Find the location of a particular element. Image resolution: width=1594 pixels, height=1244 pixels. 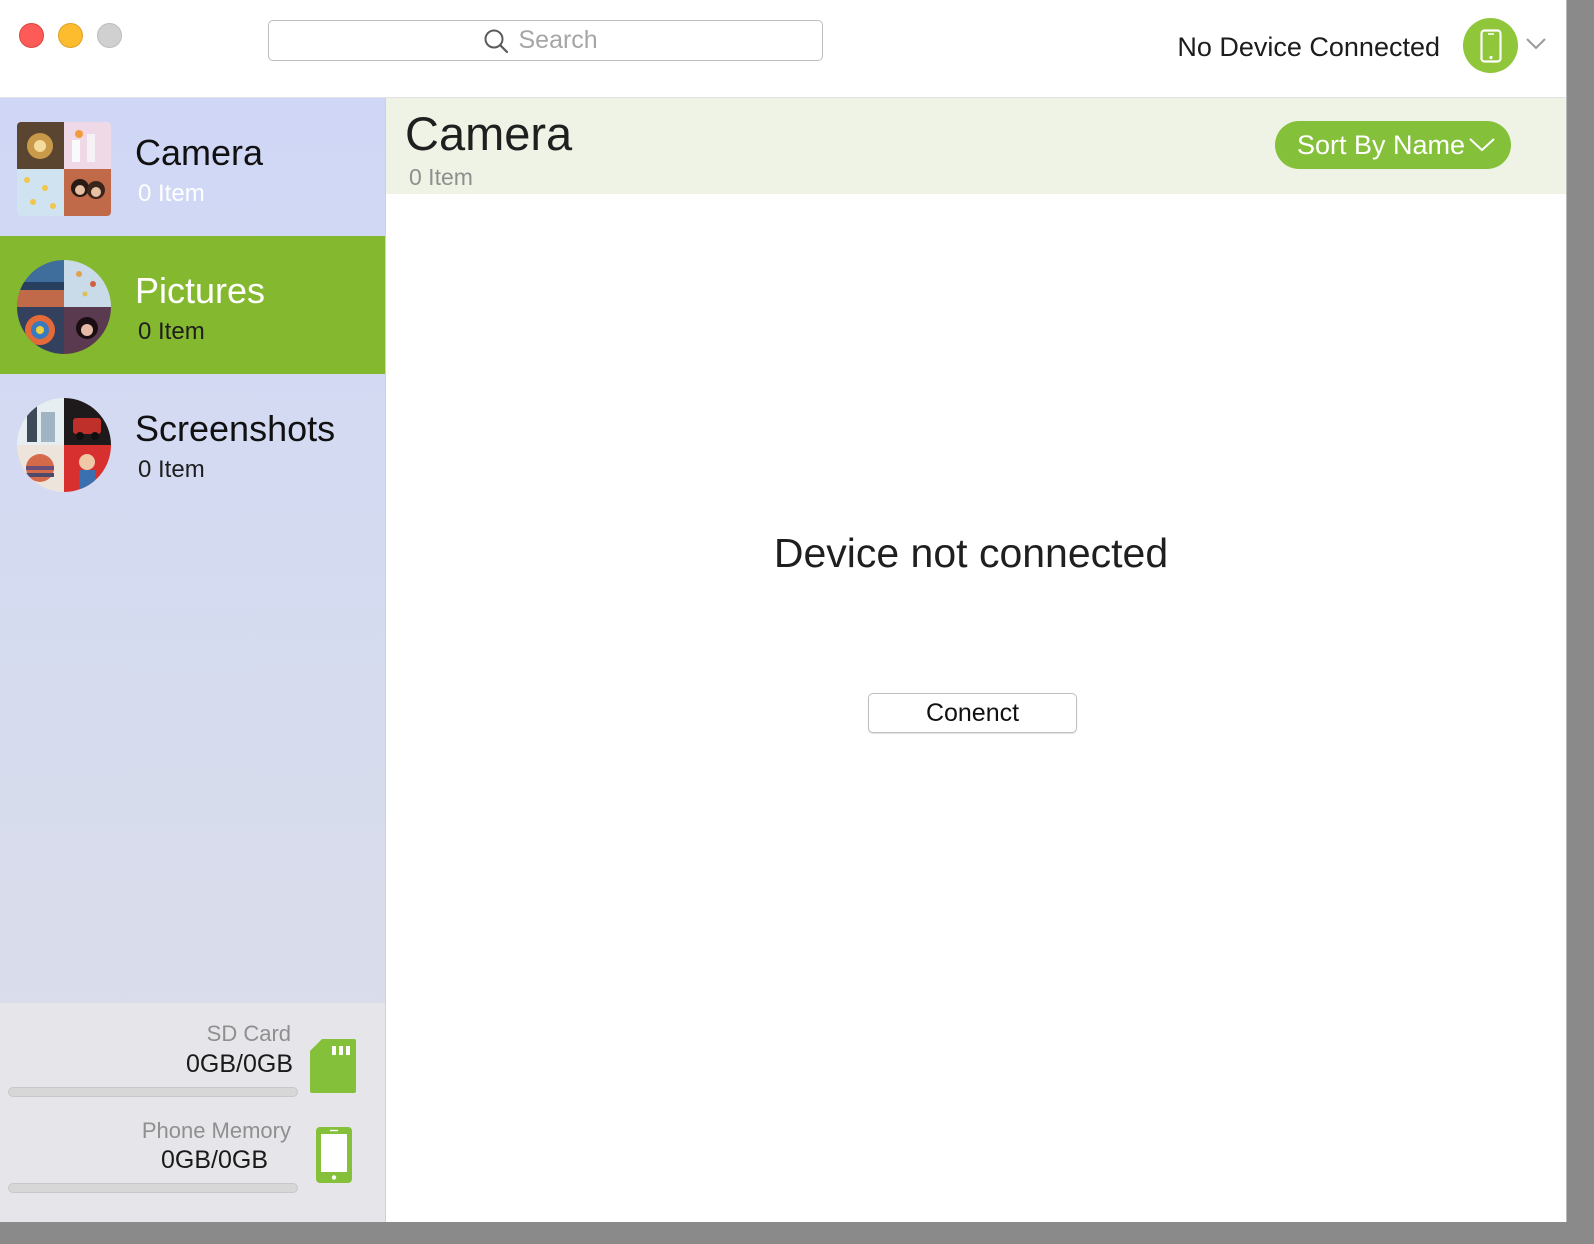

phone-memory-usage-bar is located at coordinates (153, 1188).